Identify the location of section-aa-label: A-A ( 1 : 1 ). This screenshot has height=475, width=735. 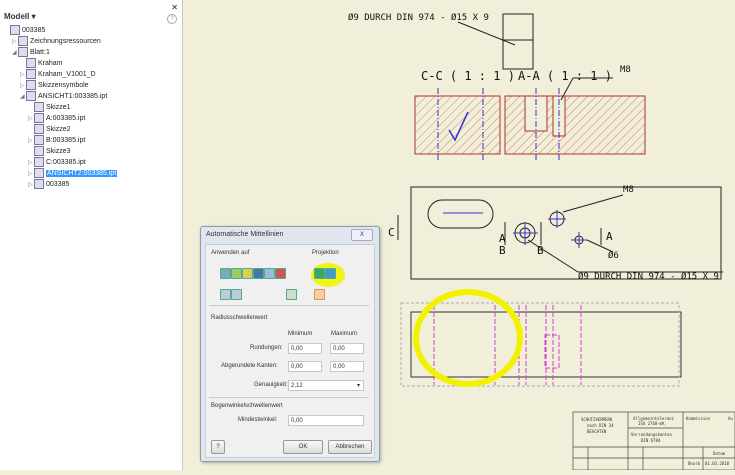
(565, 76).